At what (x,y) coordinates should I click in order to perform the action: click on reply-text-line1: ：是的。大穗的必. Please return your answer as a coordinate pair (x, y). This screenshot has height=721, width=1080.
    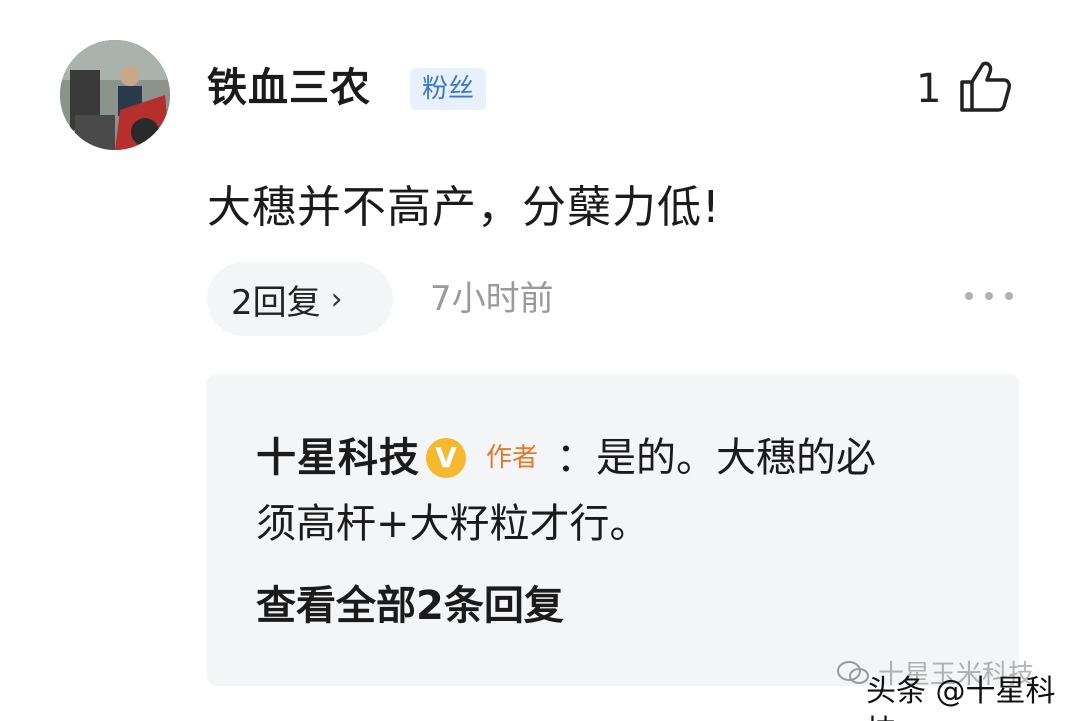
    Looking at the image, I should click on (716, 458).